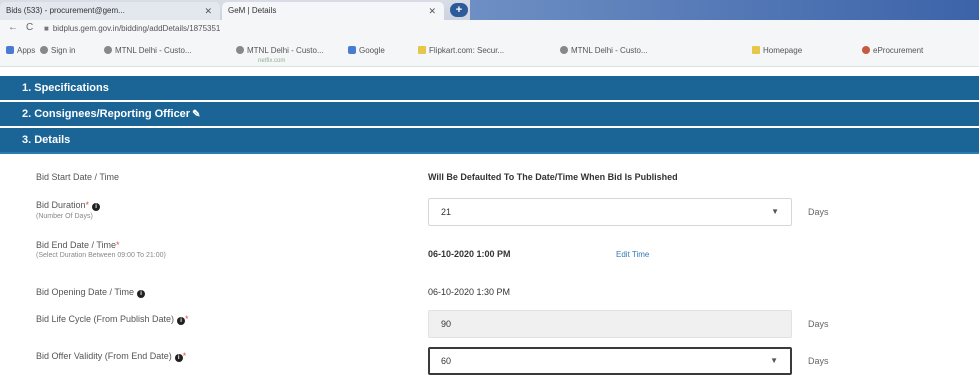 This screenshot has height=384, width=979. What do you see at coordinates (469, 292) in the screenshot?
I see `bid-opening-value: 06-10-2020 1:30 PM` at bounding box center [469, 292].